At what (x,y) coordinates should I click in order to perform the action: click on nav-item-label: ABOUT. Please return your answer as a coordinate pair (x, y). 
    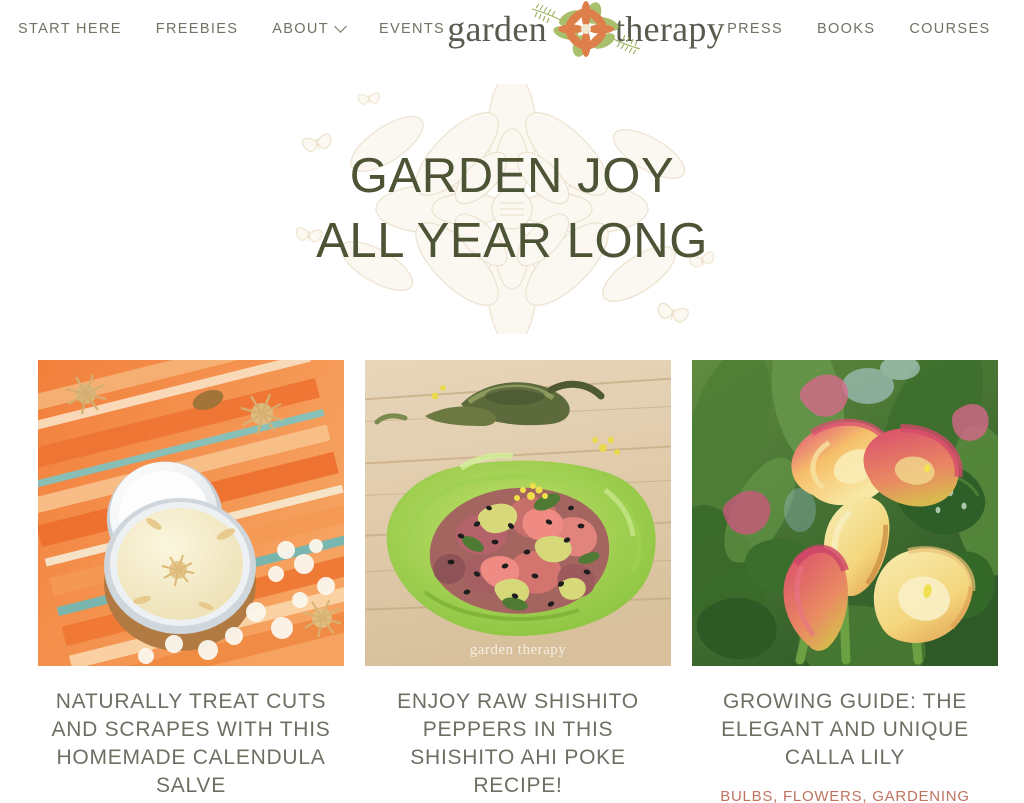
    Looking at the image, I should click on (300, 29).